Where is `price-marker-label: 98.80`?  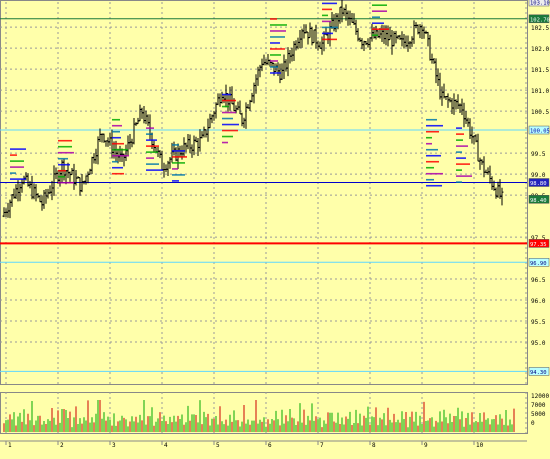
price-marker-label: 98.80 is located at coordinates (538, 184).